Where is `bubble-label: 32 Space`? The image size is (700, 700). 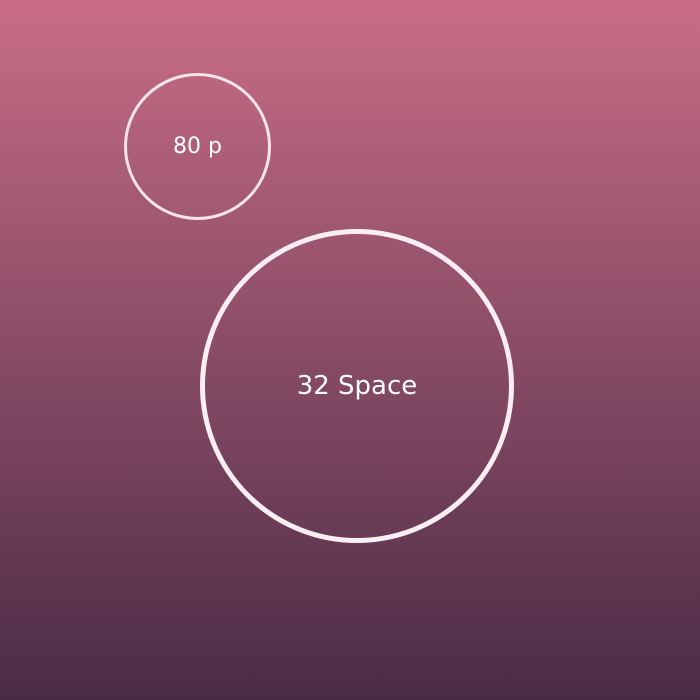 bubble-label: 32 Space is located at coordinates (357, 386).